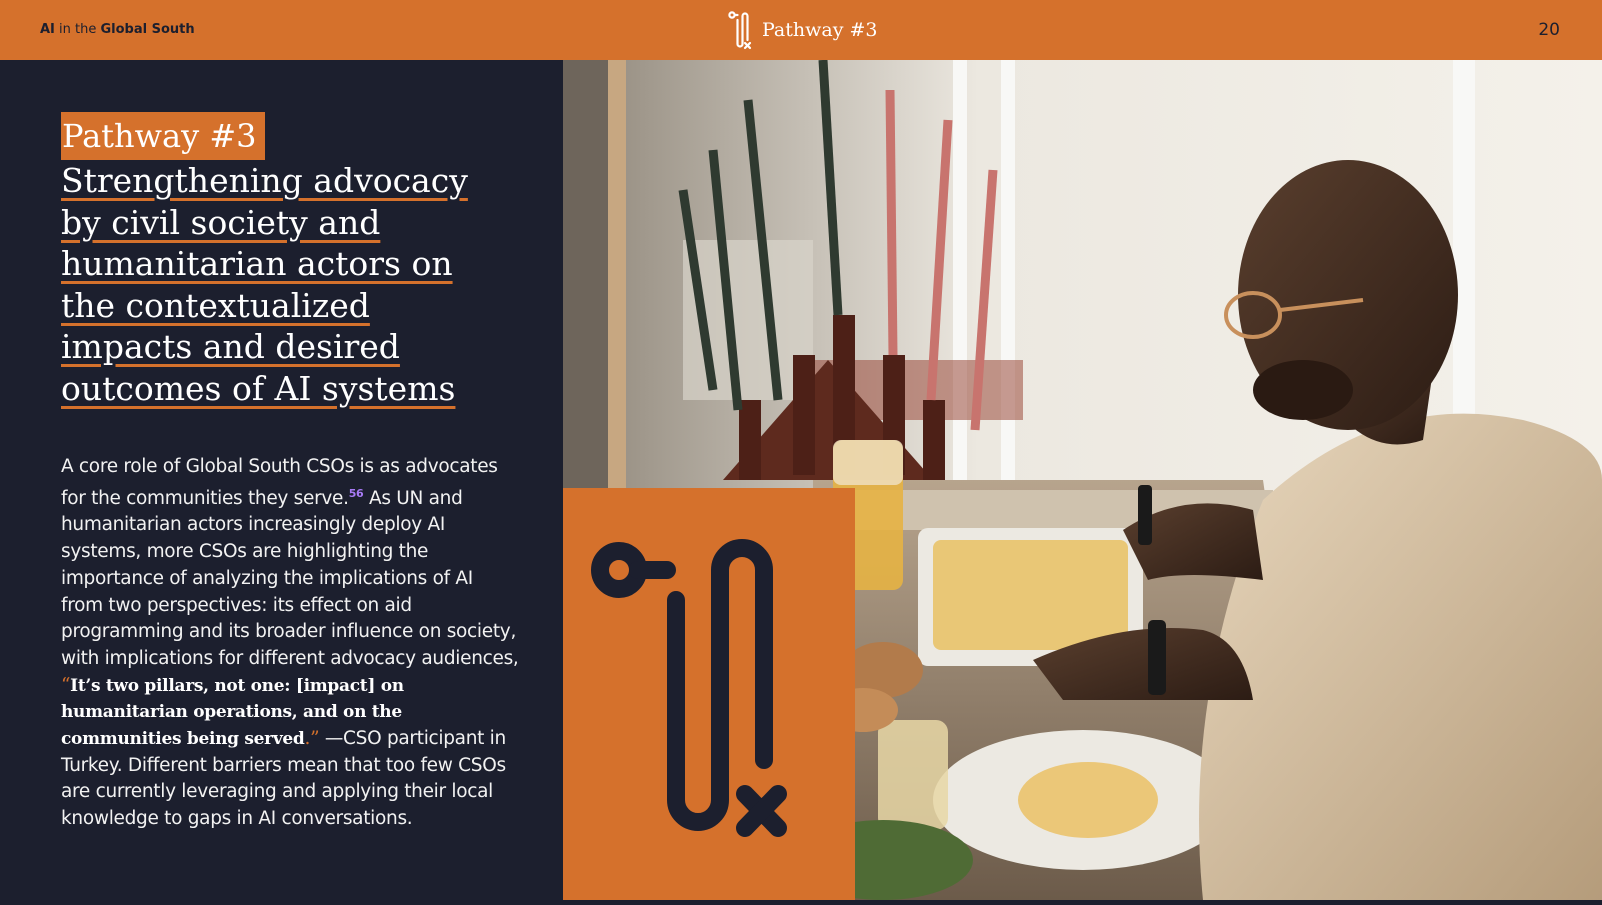 Image resolution: width=1602 pixels, height=905 pixels. What do you see at coordinates (257, 263) in the screenshot?
I see `heading-line: humanitarian actors on` at bounding box center [257, 263].